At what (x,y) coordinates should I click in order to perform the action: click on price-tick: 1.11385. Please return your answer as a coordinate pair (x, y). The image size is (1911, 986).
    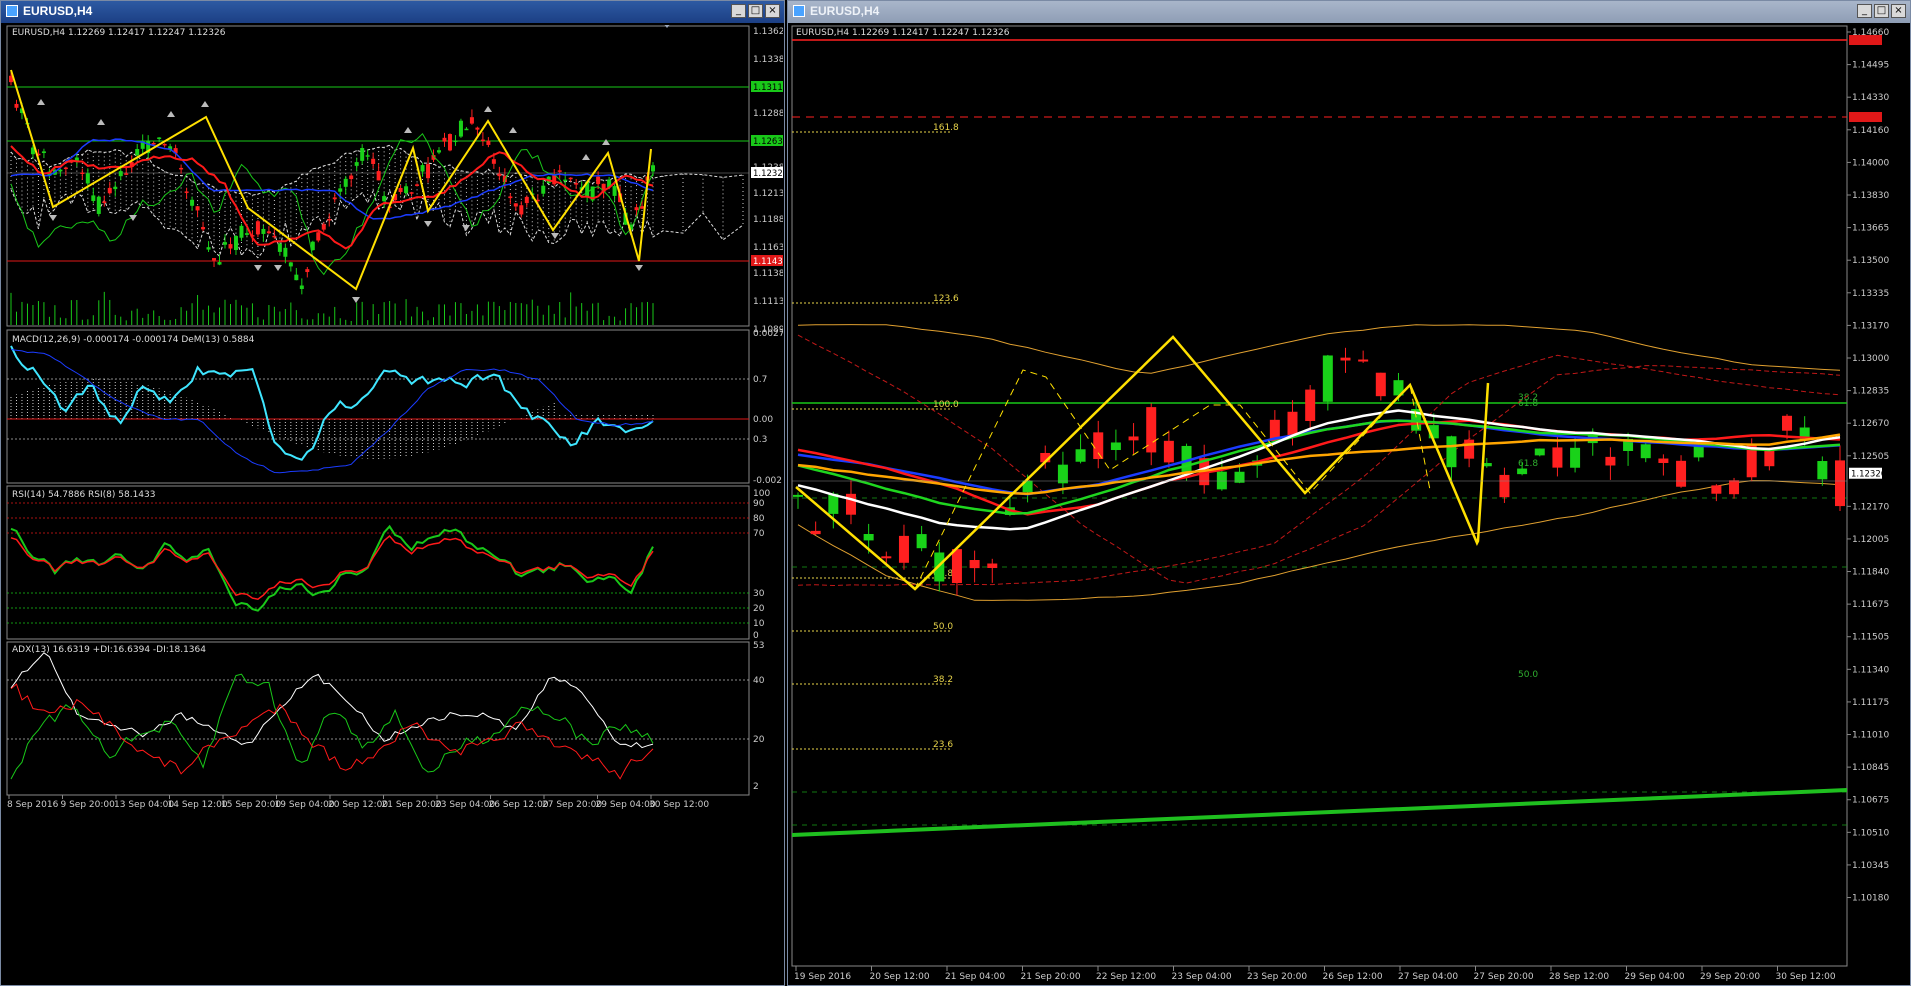
    Looking at the image, I should click on (768, 274).